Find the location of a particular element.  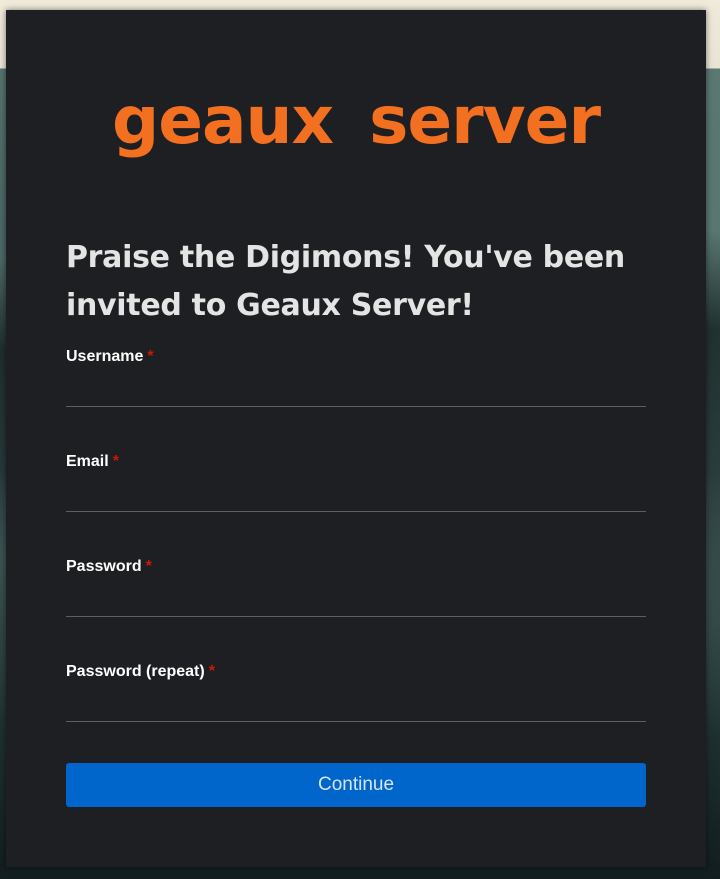

username-field-group: Username * is located at coordinates (356, 383).